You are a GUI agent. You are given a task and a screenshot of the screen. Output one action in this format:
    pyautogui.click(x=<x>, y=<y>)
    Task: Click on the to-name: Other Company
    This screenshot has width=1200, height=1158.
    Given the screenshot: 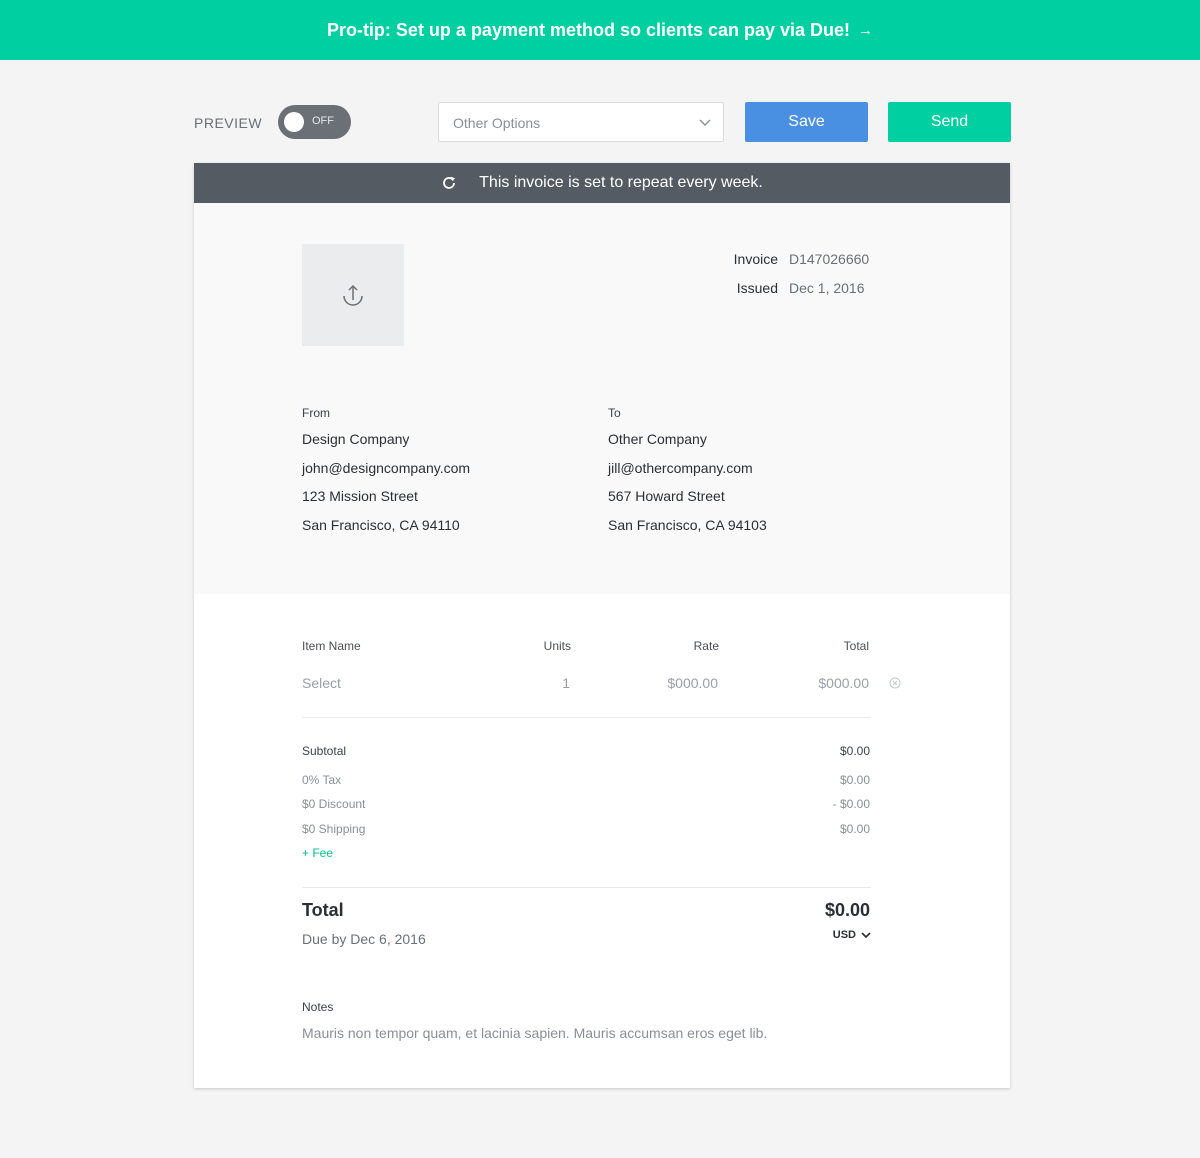 What is the action you would take?
    pyautogui.click(x=657, y=439)
    